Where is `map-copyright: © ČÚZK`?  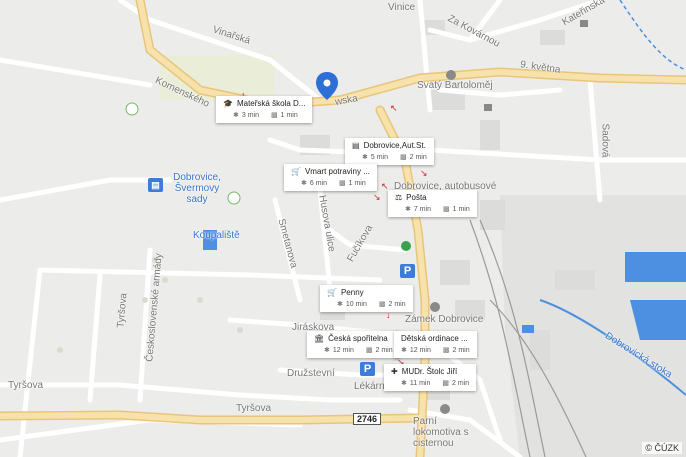 map-copyright: © ČÚZK is located at coordinates (662, 448).